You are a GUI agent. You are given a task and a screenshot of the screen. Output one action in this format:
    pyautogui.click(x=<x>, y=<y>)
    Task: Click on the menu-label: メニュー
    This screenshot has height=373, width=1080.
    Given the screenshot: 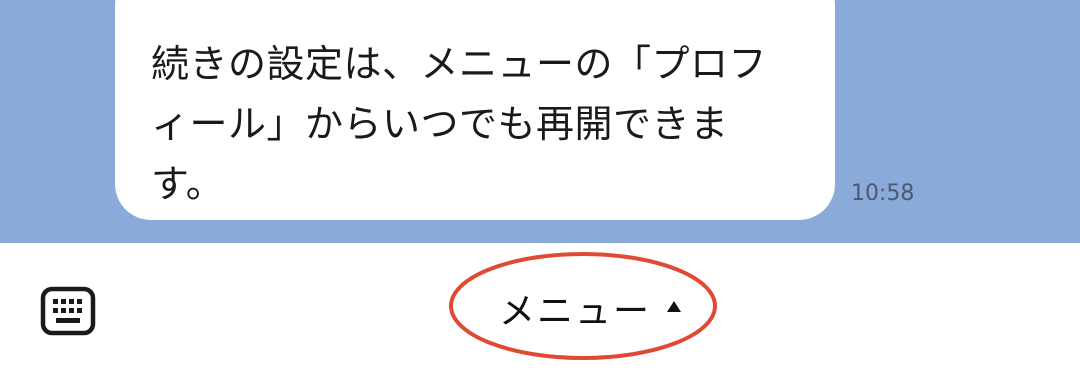 What is the action you would take?
    pyautogui.click(x=574, y=311)
    